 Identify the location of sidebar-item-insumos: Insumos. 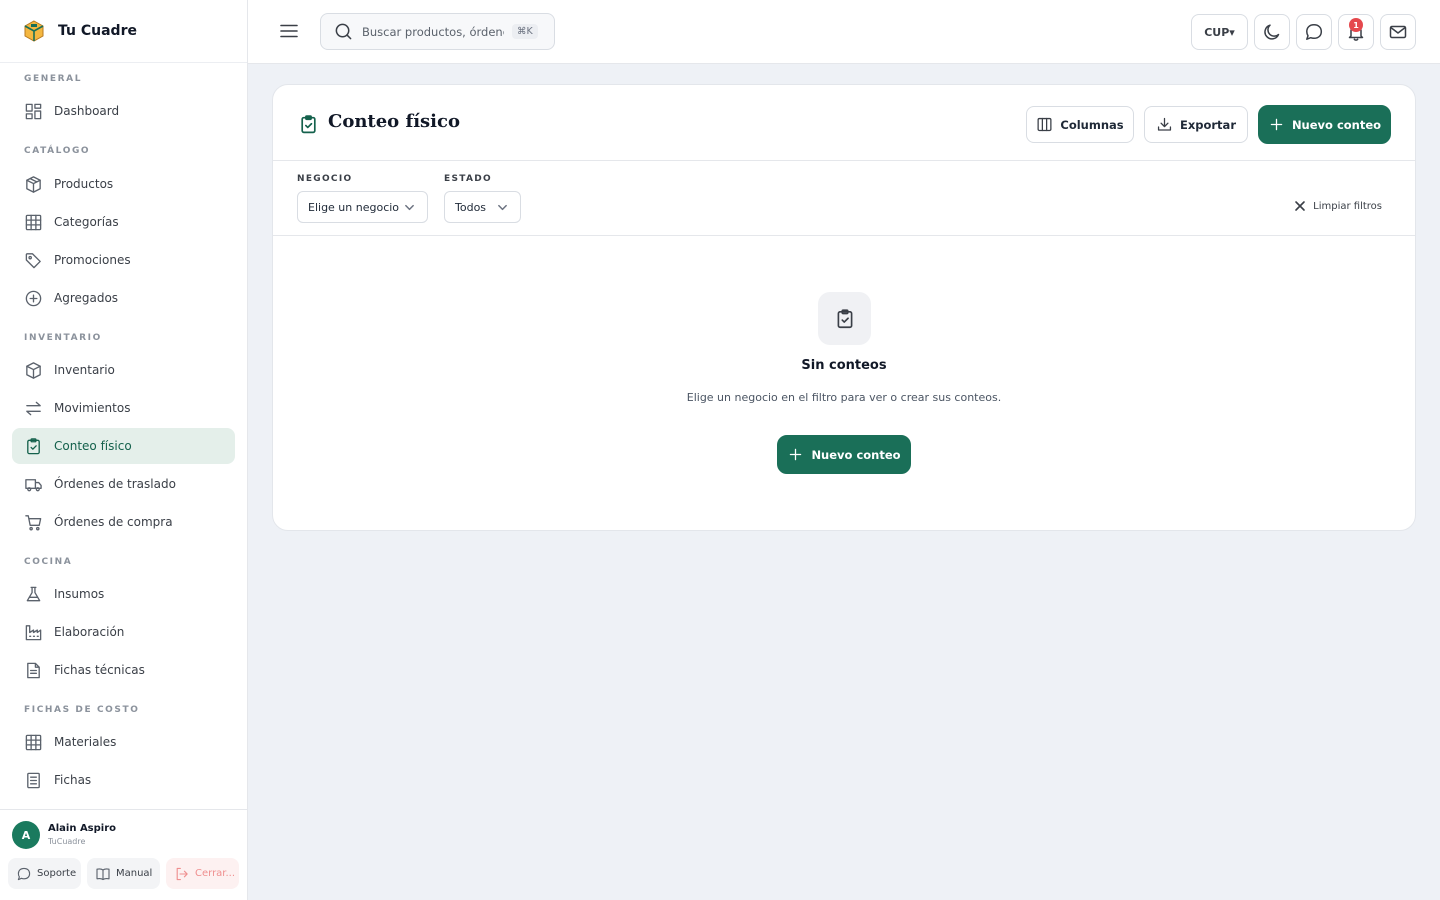
(123, 594).